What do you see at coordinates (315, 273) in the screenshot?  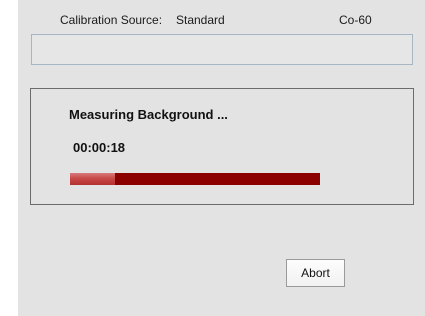 I see `abort-button: Abort` at bounding box center [315, 273].